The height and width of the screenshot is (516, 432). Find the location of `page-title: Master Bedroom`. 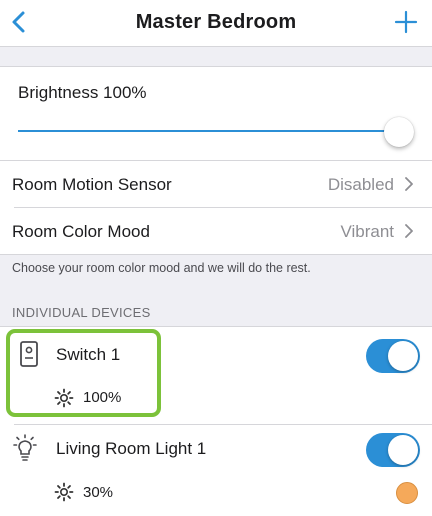

page-title: Master Bedroom is located at coordinates (216, 22).